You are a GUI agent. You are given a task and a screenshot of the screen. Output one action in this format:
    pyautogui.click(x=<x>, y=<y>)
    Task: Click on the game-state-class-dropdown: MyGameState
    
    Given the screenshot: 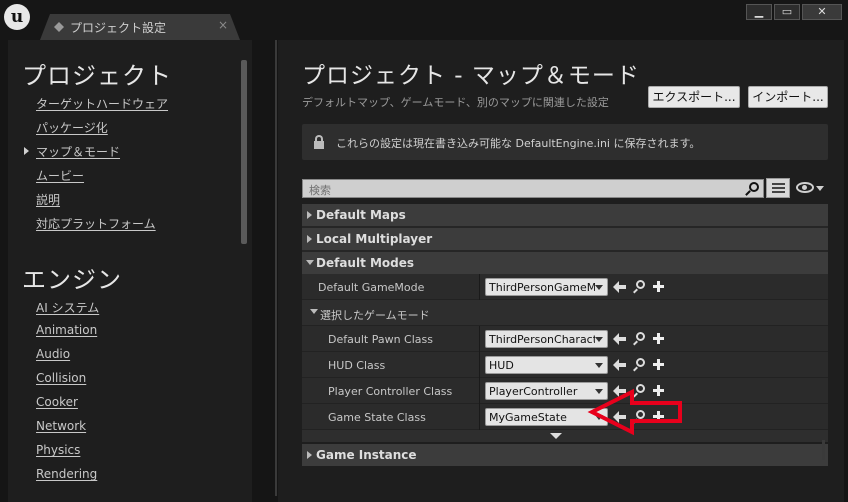 What is the action you would take?
    pyautogui.click(x=546, y=417)
    